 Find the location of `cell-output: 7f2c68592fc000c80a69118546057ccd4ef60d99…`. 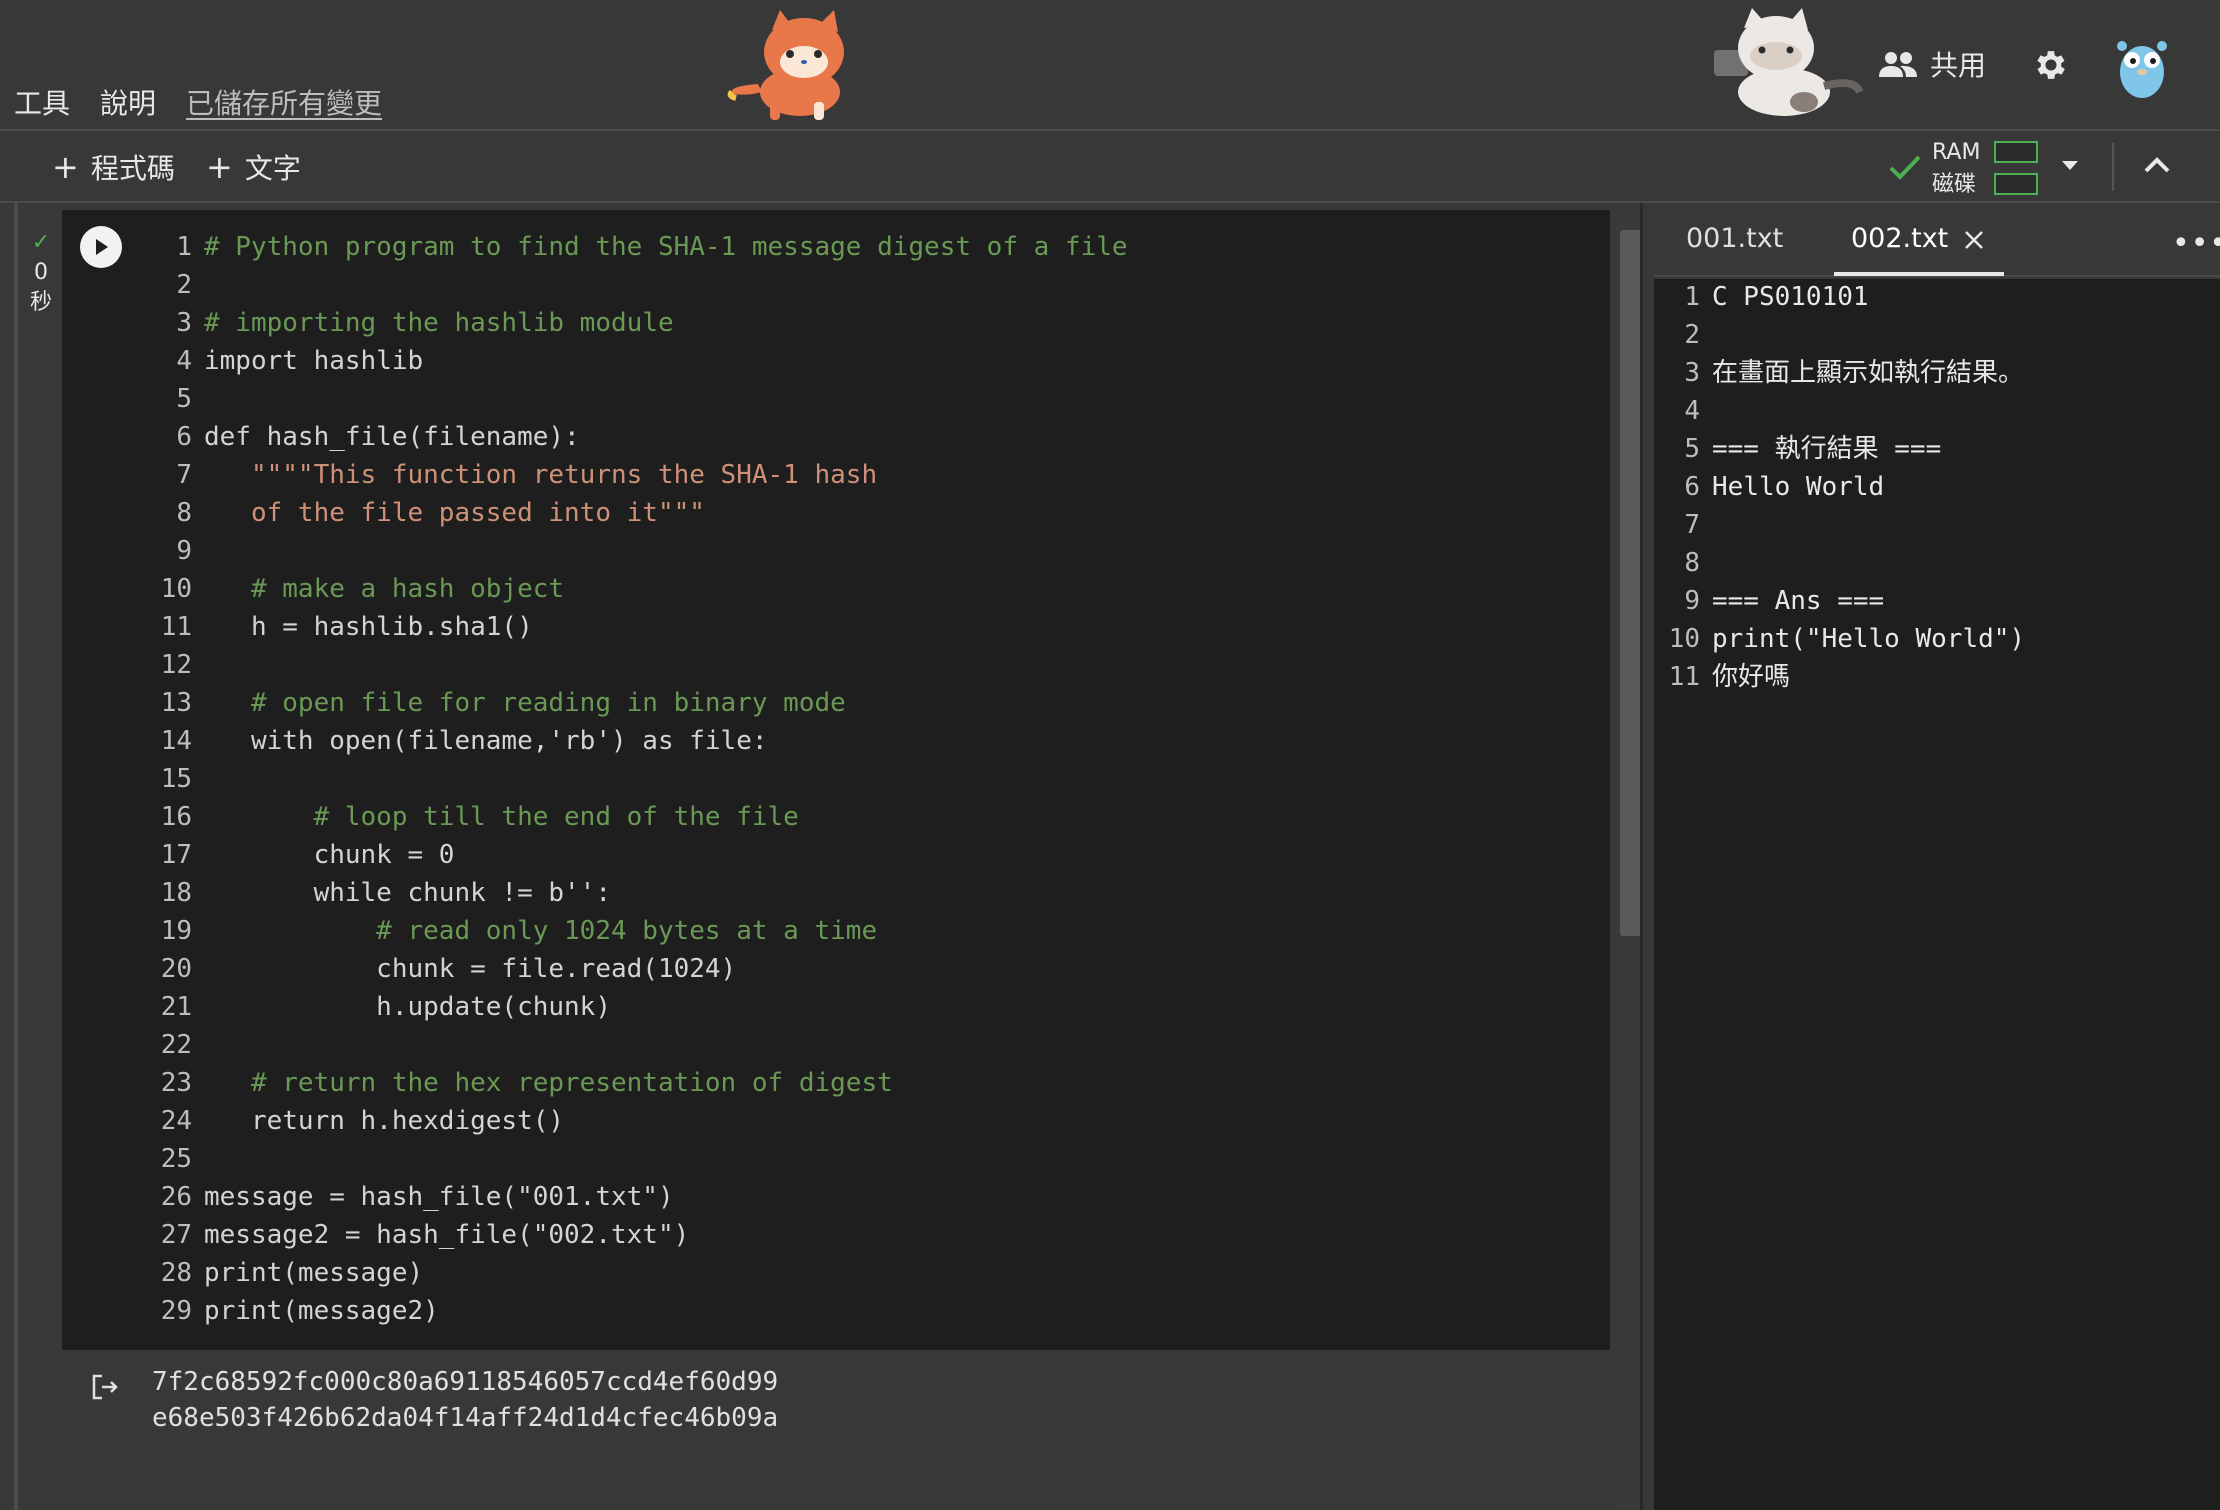

cell-output: 7f2c68592fc000c80a69118546057ccd4ef60d99… is located at coordinates (465, 1400).